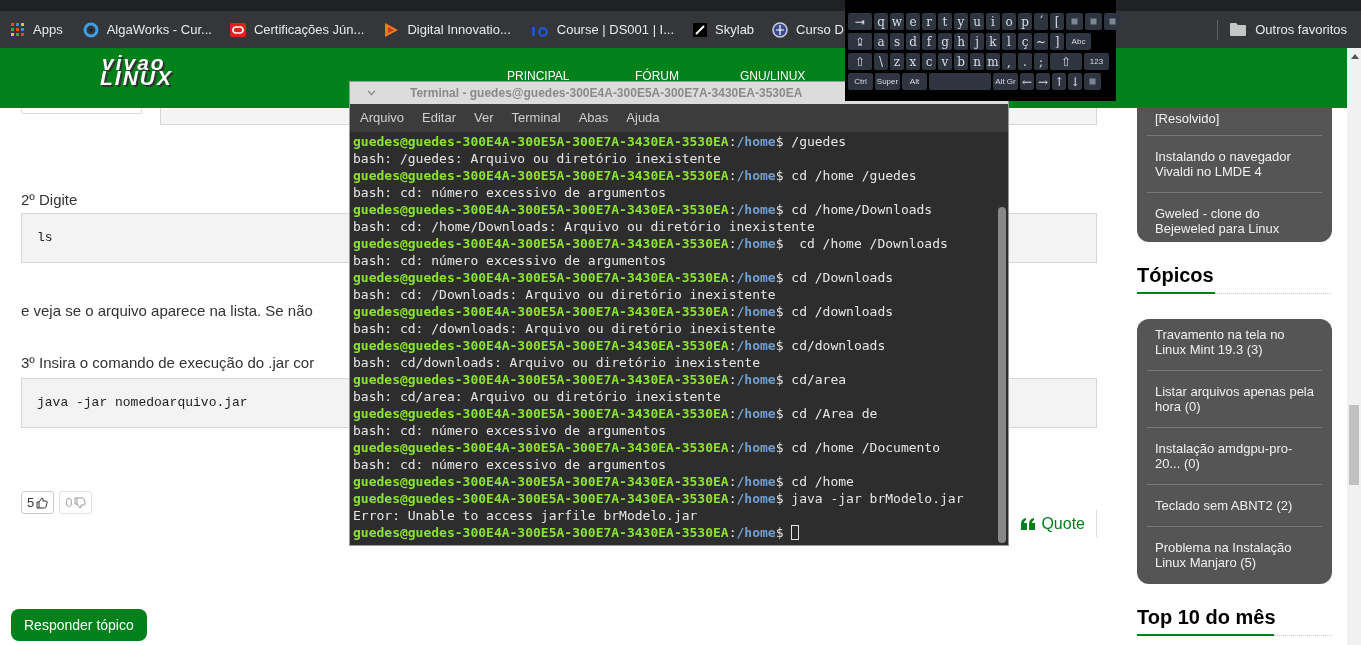 This screenshot has height=645, width=1361. What do you see at coordinates (913, 21) in the screenshot?
I see `keyboard-key: e` at bounding box center [913, 21].